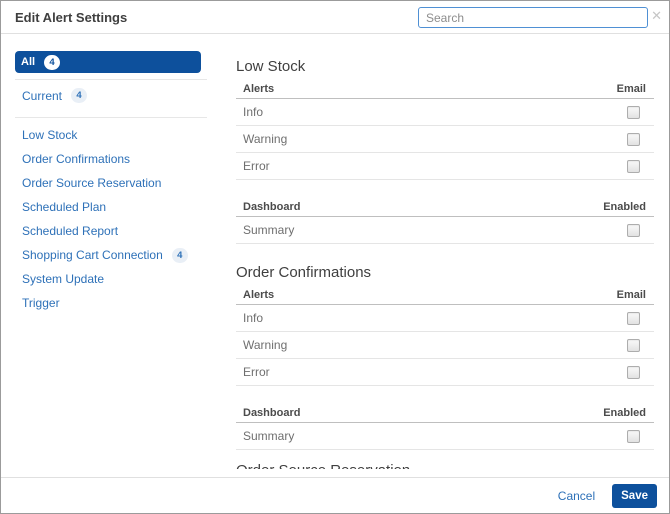 The width and height of the screenshot is (670, 514). I want to click on dialog-footer: Cancel Save, so click(335, 495).